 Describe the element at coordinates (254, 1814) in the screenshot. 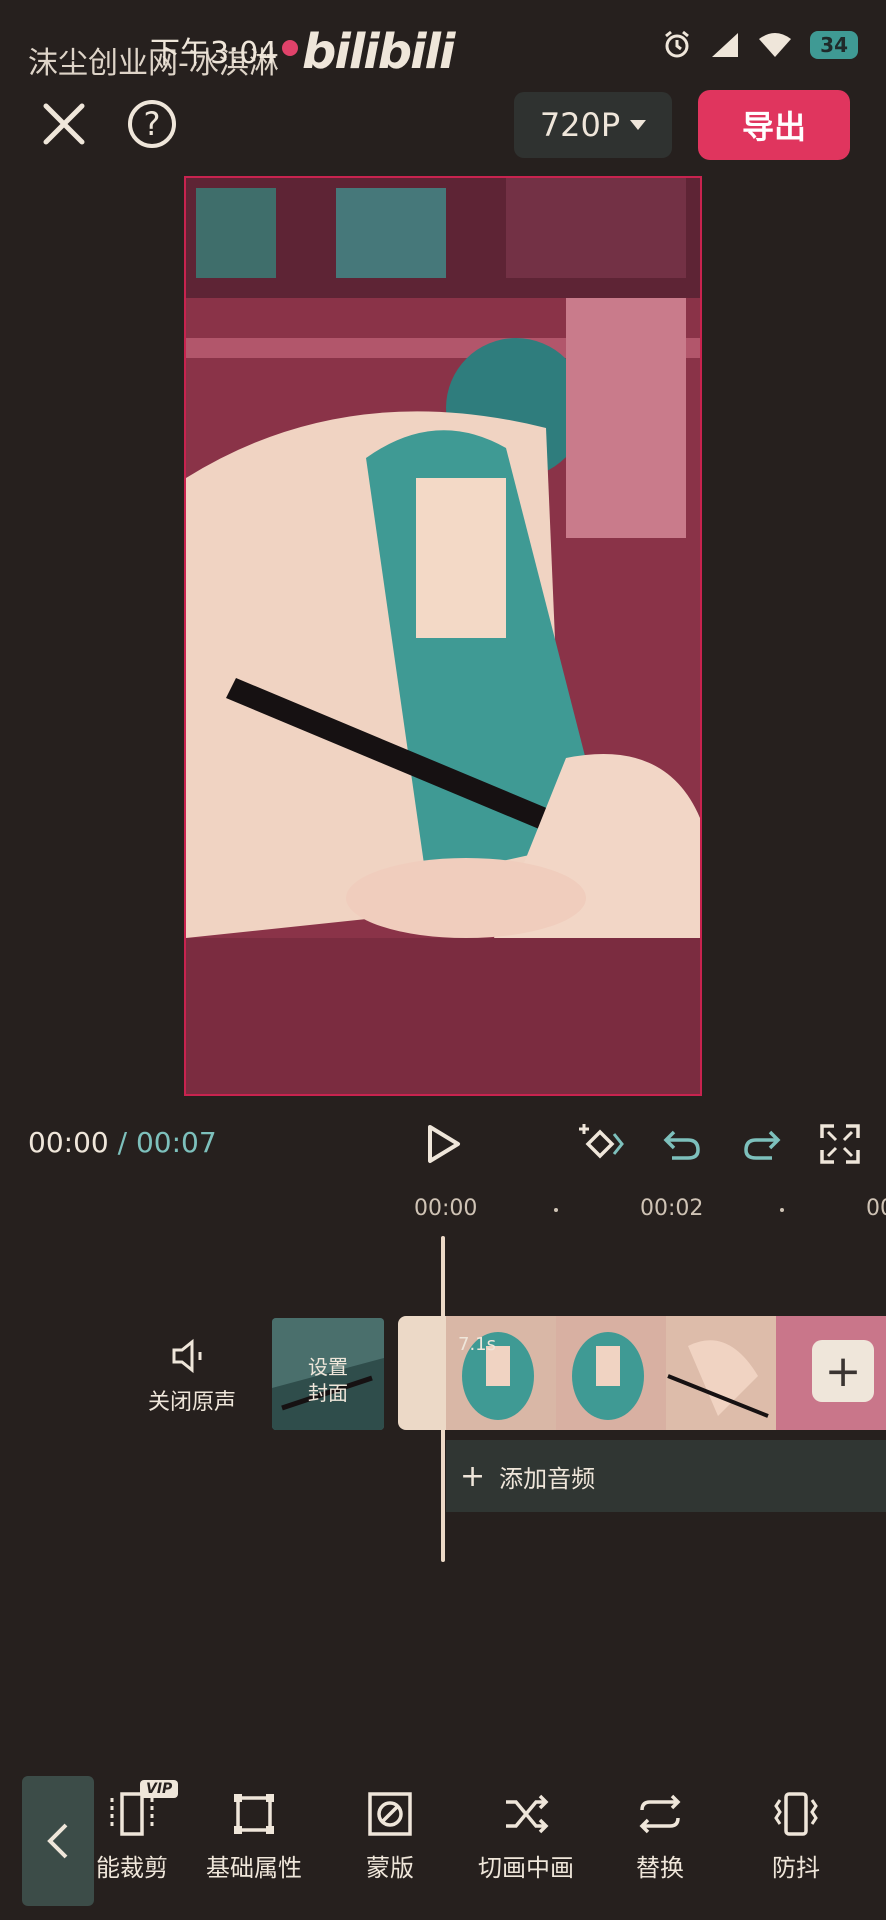

I see `basic-properties-icon` at that location.